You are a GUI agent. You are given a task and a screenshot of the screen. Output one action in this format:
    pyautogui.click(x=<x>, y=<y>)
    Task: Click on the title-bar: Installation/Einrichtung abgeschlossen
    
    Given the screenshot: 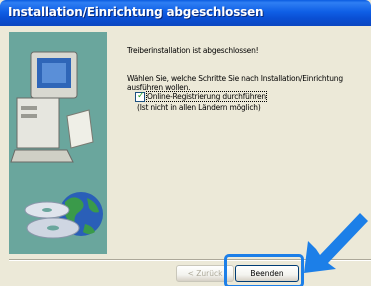 What is the action you would take?
    pyautogui.click(x=185, y=13)
    